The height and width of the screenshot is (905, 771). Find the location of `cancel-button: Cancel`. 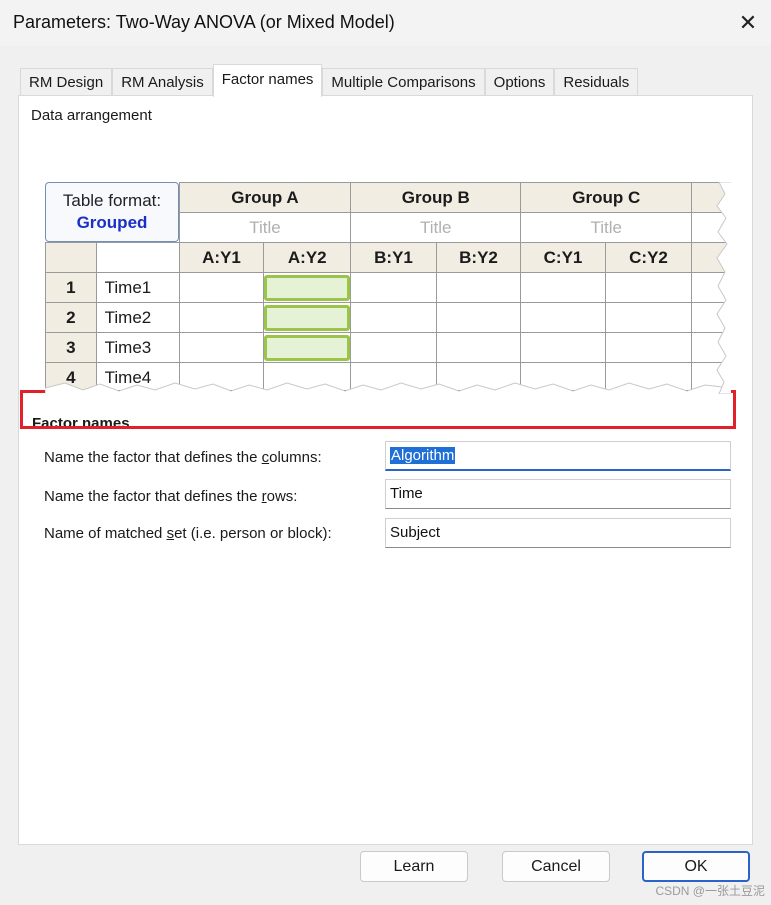

cancel-button: Cancel is located at coordinates (556, 866).